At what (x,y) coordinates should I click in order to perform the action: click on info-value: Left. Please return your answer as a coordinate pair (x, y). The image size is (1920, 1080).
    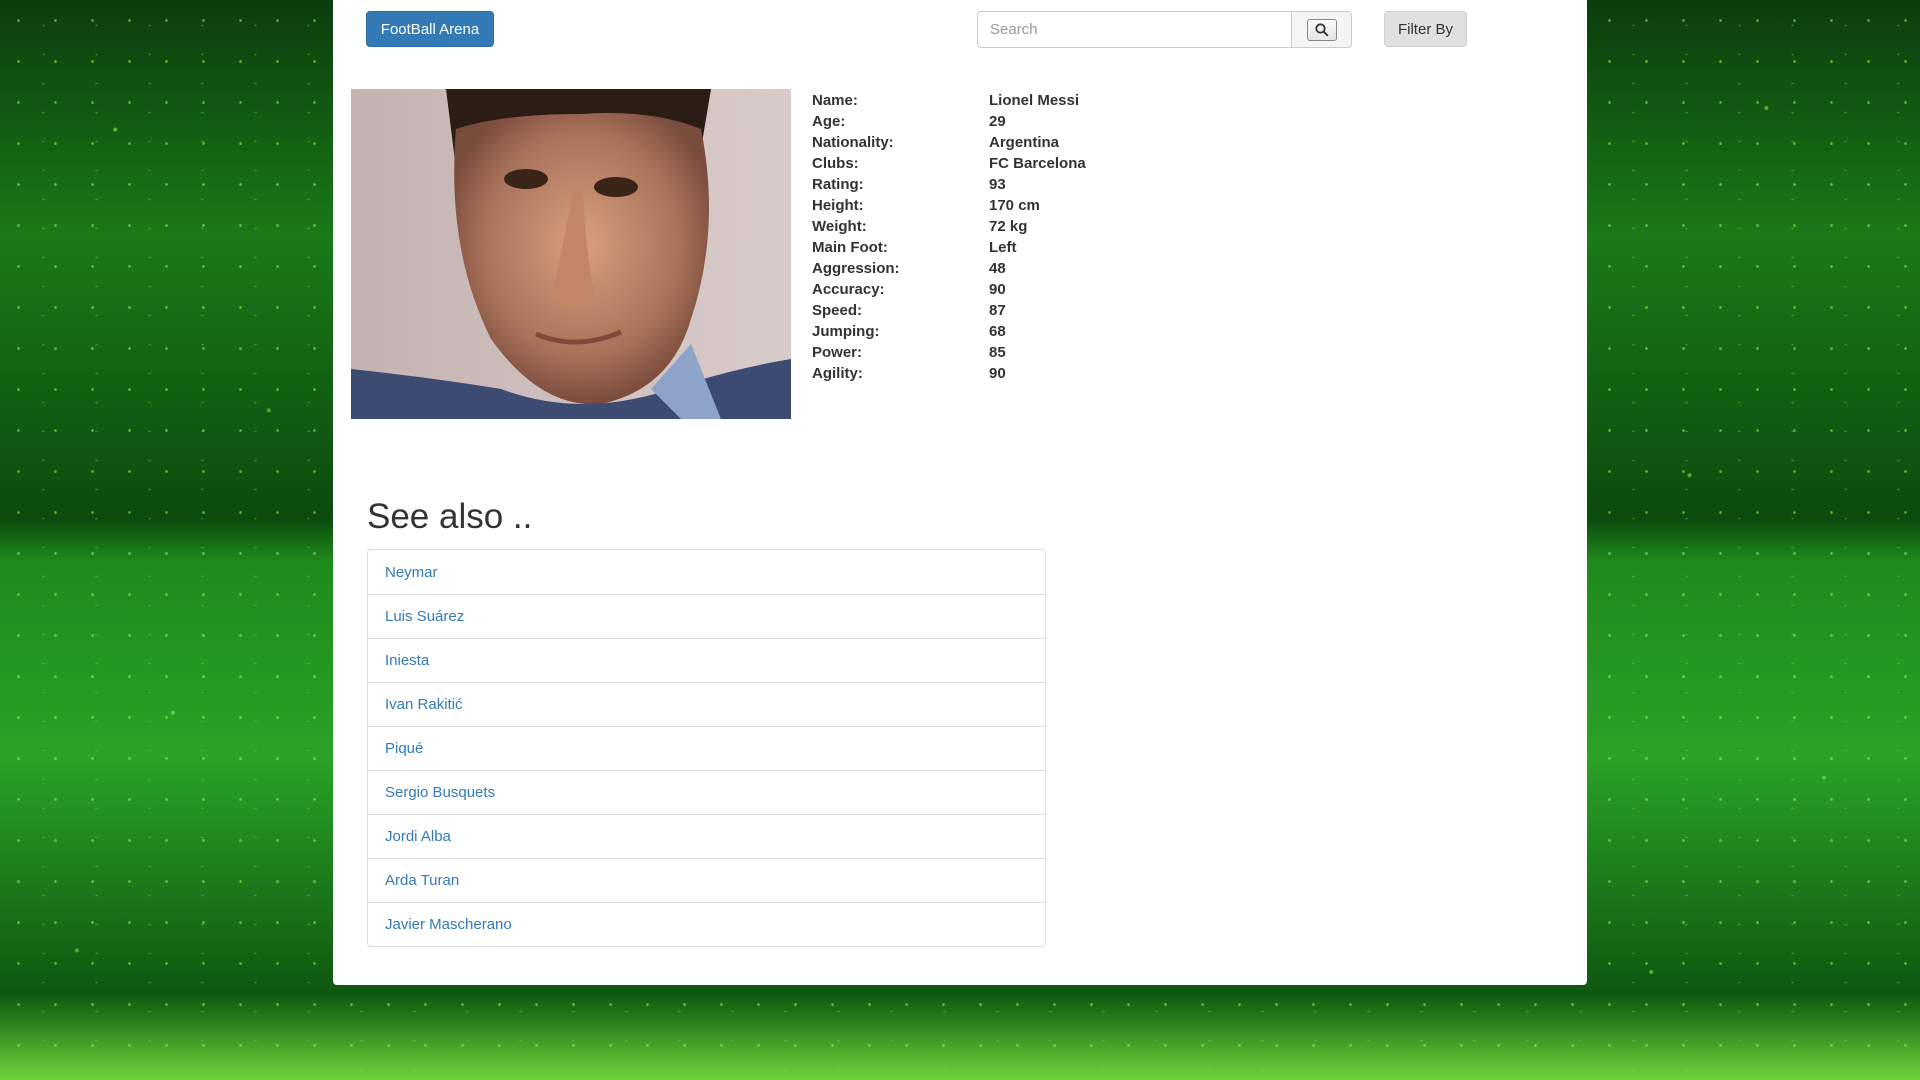
    Looking at the image, I should click on (1003, 247).